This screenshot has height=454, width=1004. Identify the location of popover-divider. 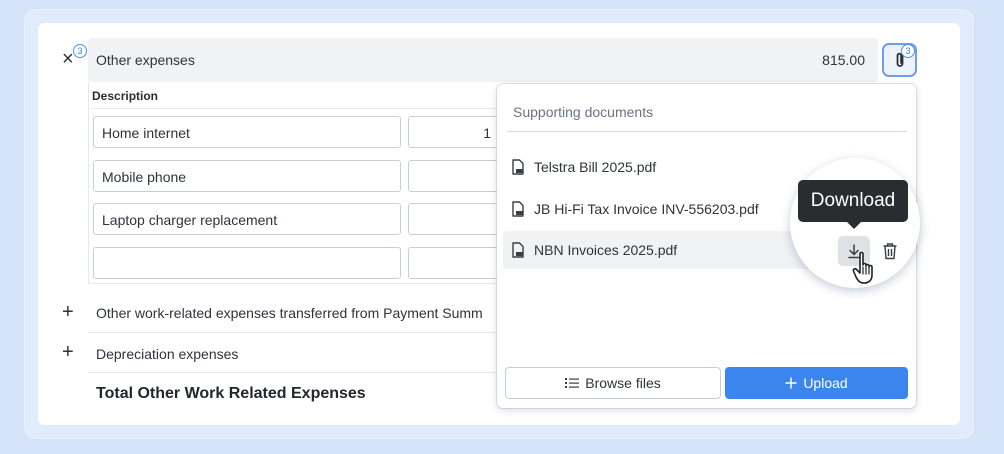
(707, 131).